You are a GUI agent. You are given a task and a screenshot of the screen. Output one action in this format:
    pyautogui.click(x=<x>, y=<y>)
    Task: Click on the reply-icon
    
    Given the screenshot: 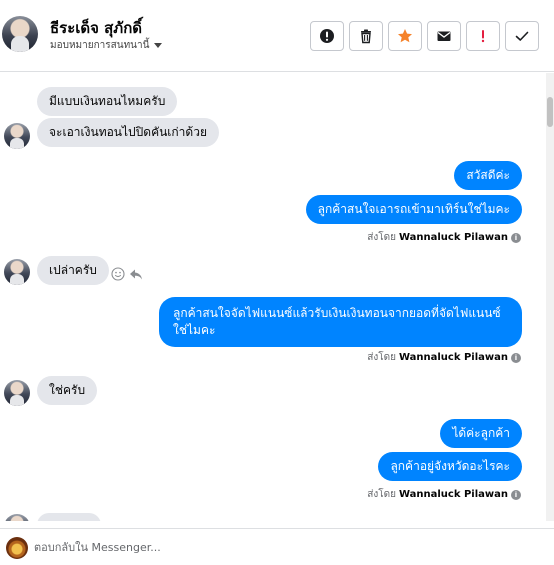 What is the action you would take?
    pyautogui.click(x=136, y=274)
    